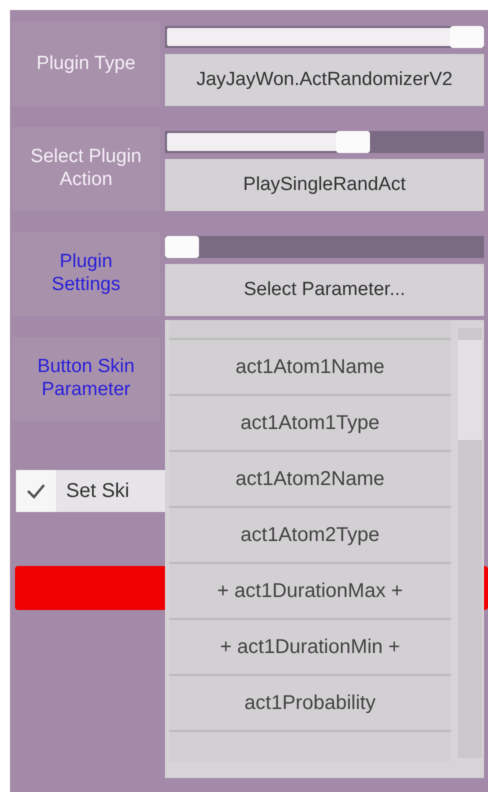 The width and height of the screenshot is (488, 792). What do you see at coordinates (470, 543) in the screenshot?
I see `scrollbar` at bounding box center [470, 543].